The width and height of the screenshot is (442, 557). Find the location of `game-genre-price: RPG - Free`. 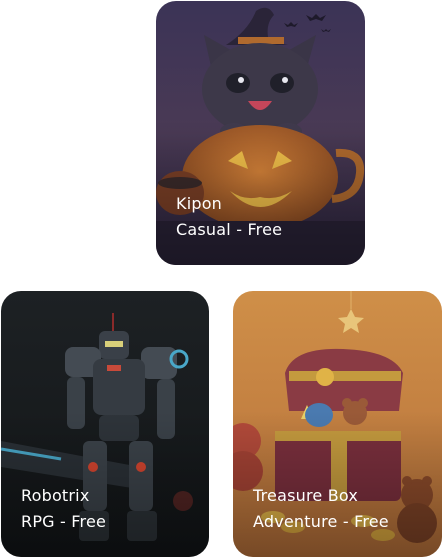

game-genre-price: RPG - Free is located at coordinates (64, 521).